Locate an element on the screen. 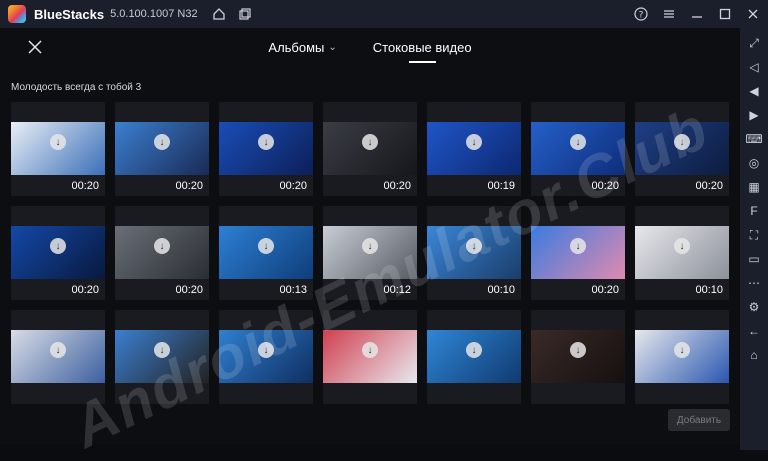  screenshot-icon: ⛶ is located at coordinates (754, 235).